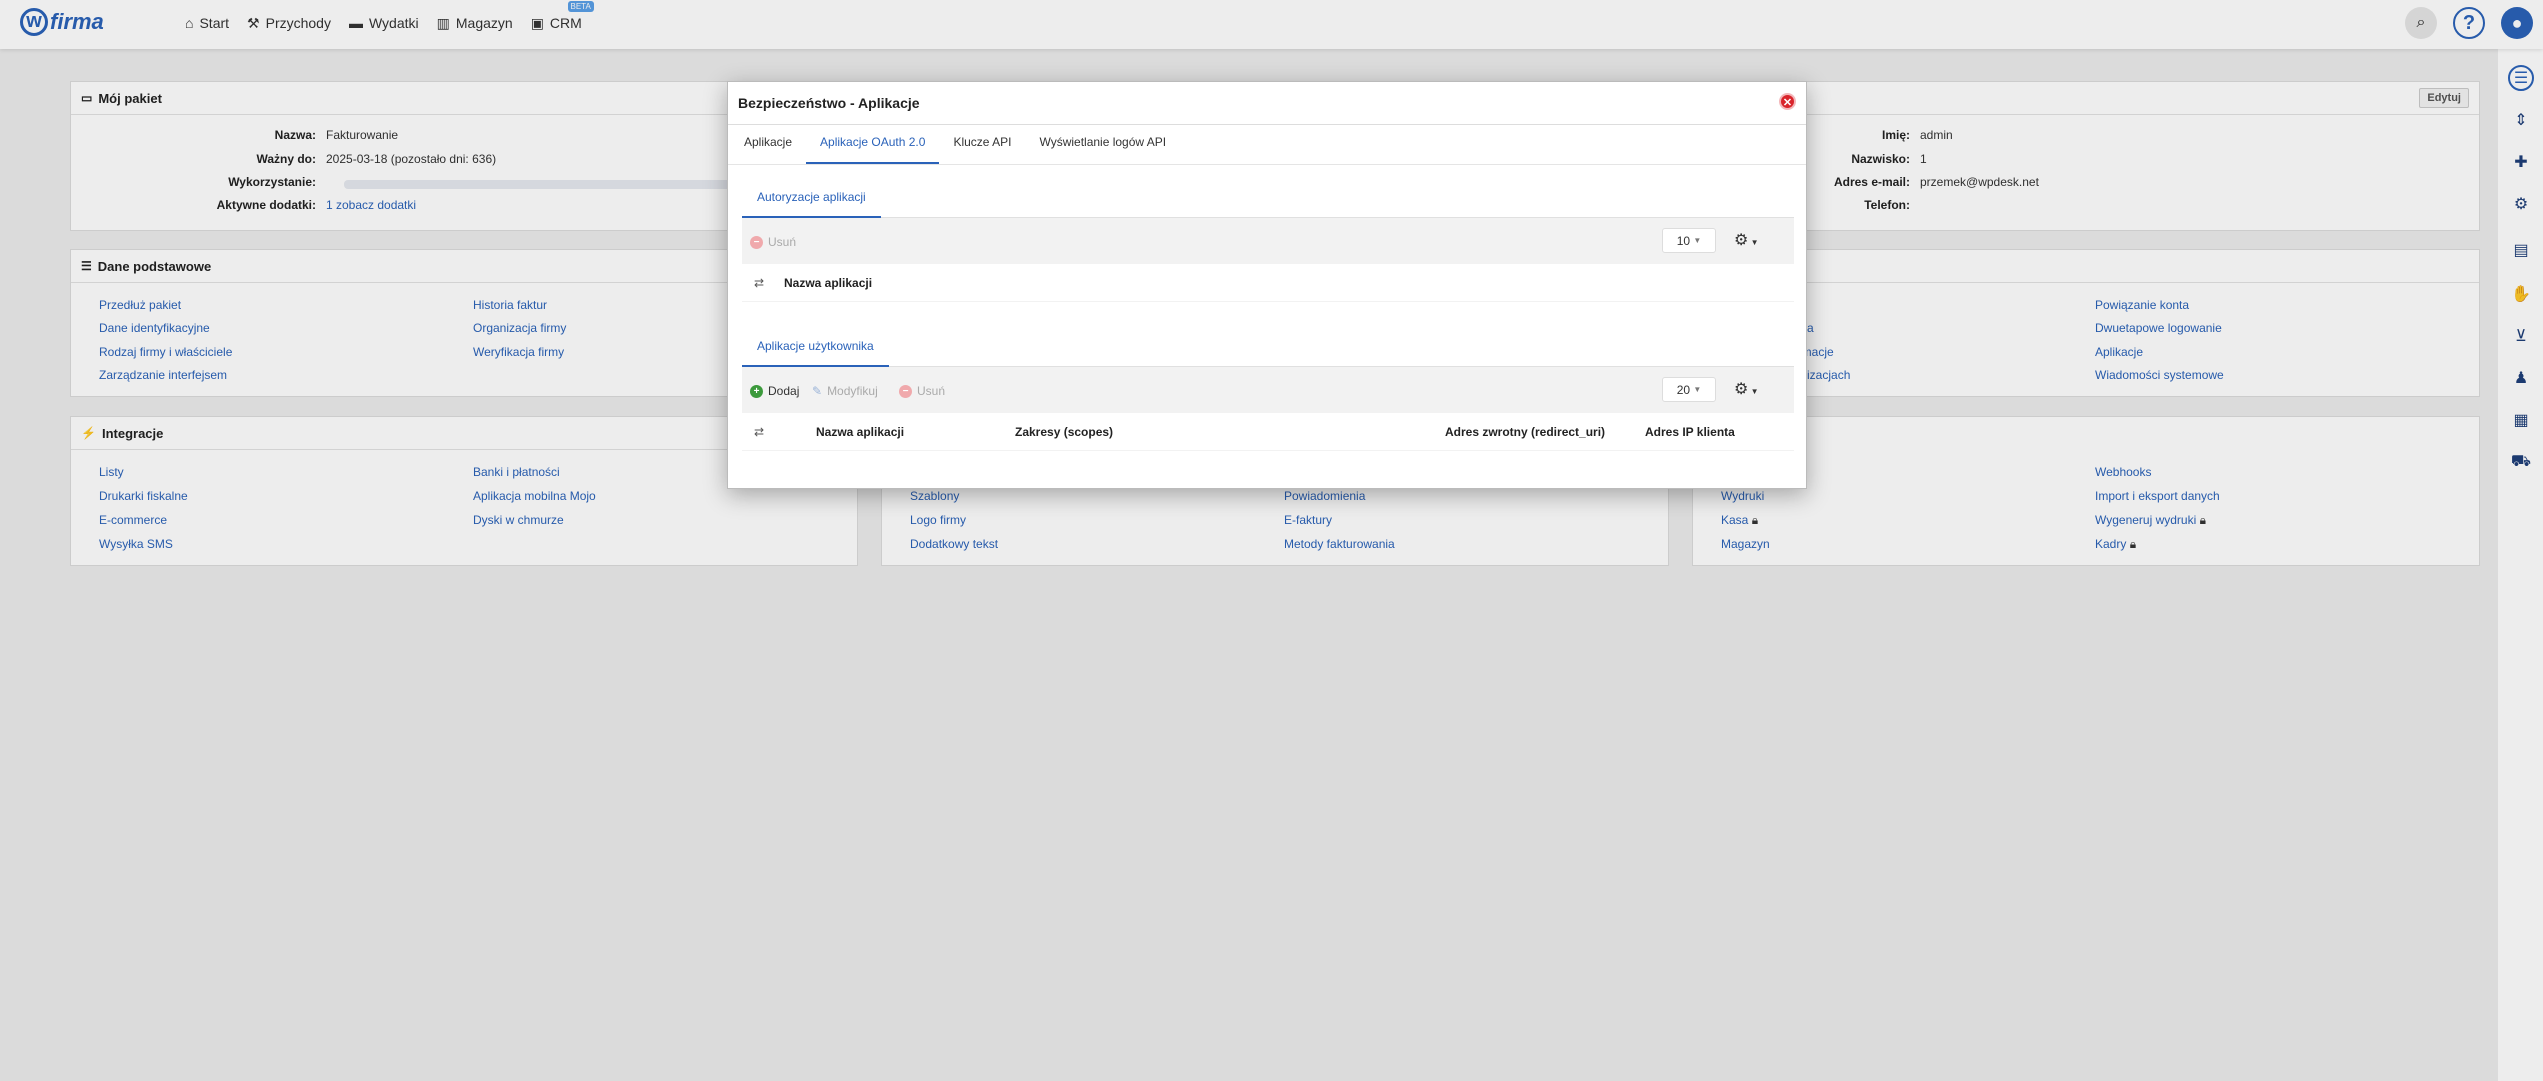  I want to click on page-size-select: 20 ▼, so click(1689, 389).